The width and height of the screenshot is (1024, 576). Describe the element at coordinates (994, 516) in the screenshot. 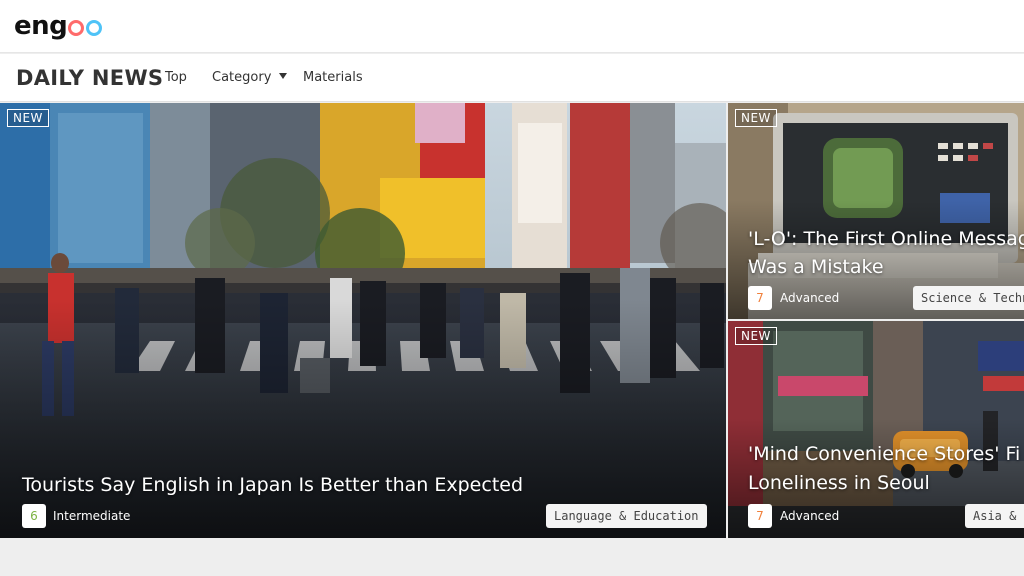

I see `category-tag: Asia & P` at that location.